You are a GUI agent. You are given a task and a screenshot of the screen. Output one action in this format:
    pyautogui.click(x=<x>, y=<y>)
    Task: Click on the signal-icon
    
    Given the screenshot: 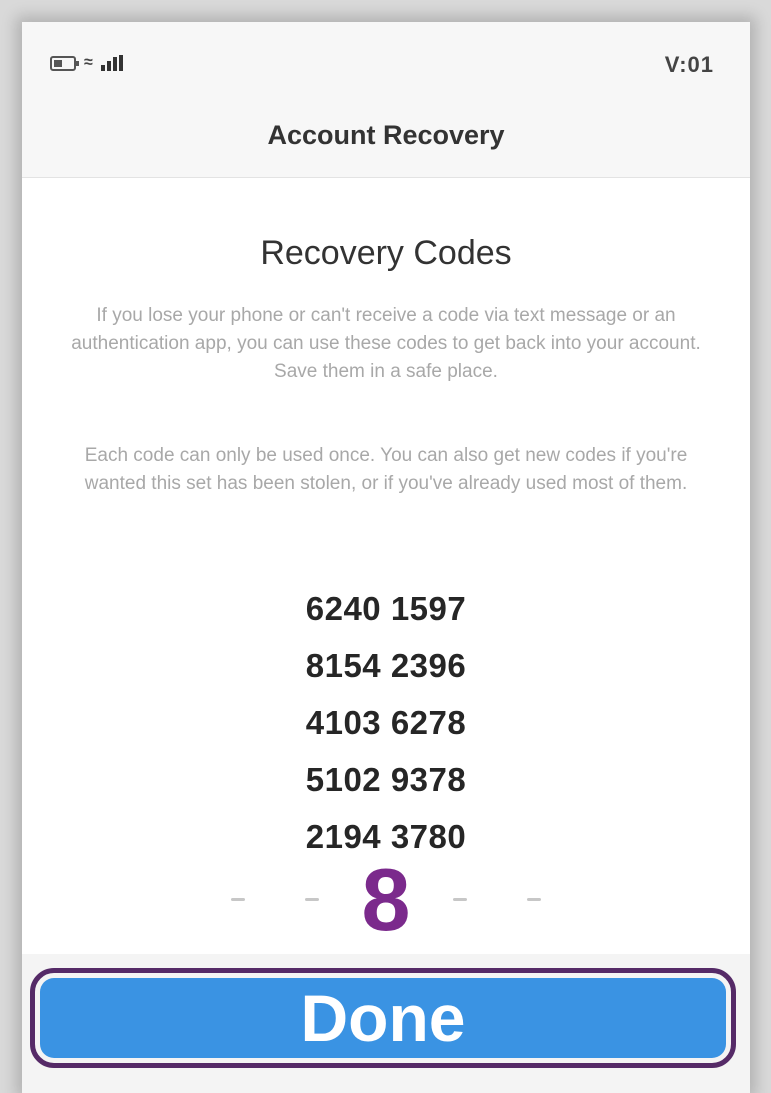 What is the action you would take?
    pyautogui.click(x=111, y=63)
    